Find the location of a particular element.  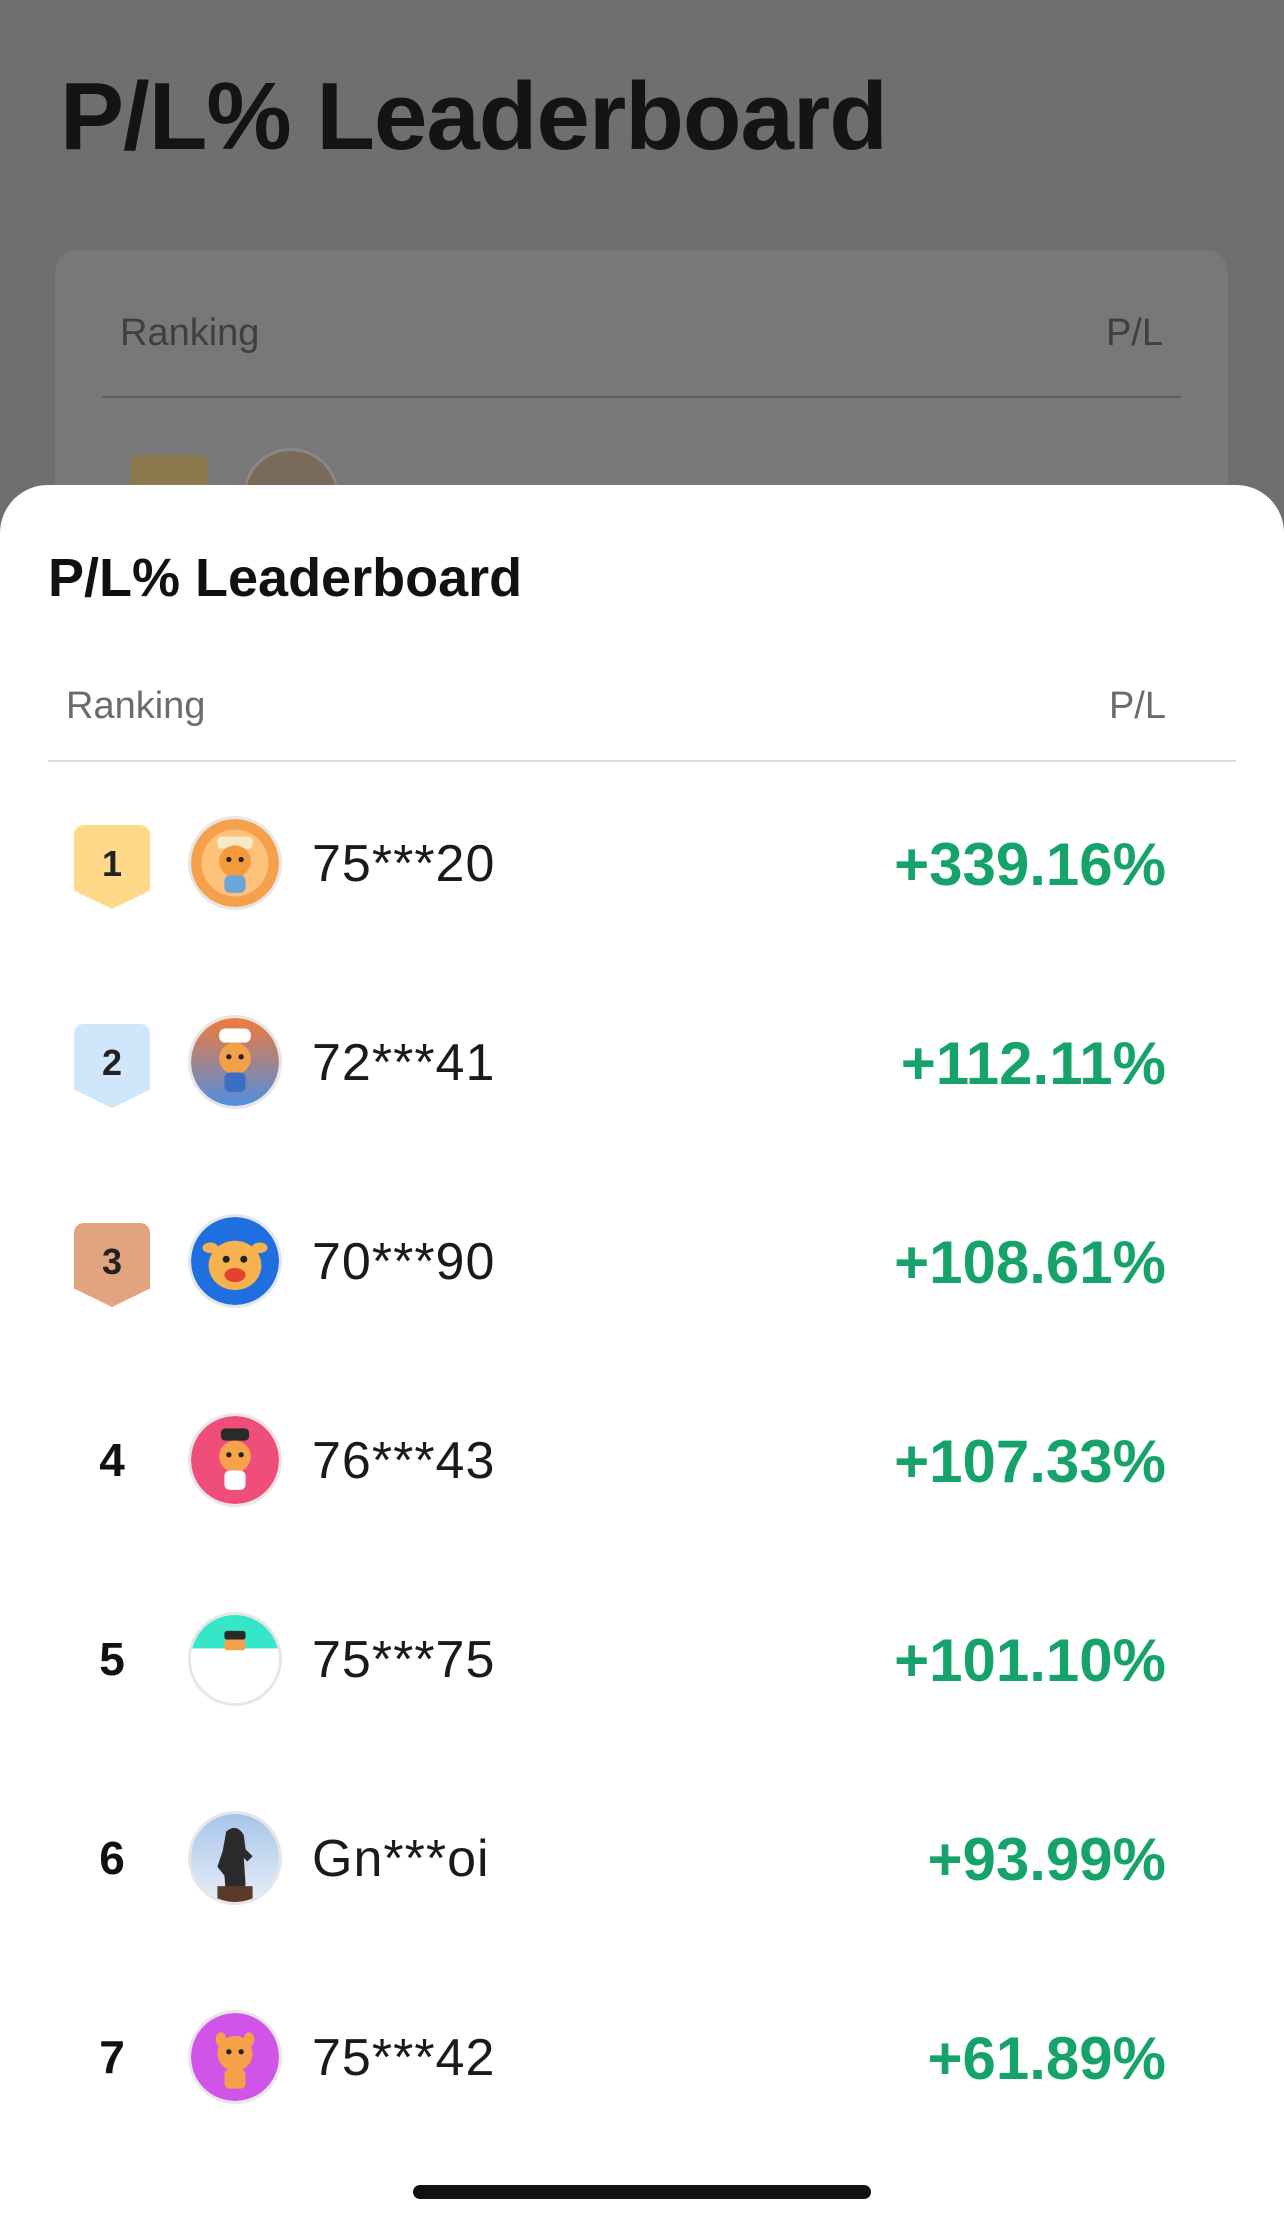

background-pl-header: P/L is located at coordinates (1134, 333).